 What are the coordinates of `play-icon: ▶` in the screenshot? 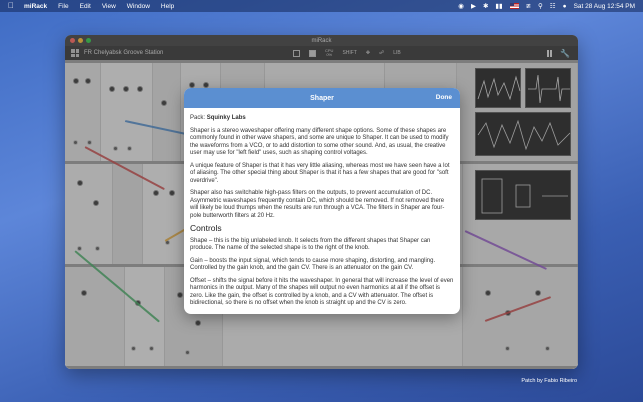 It's located at (473, 6).